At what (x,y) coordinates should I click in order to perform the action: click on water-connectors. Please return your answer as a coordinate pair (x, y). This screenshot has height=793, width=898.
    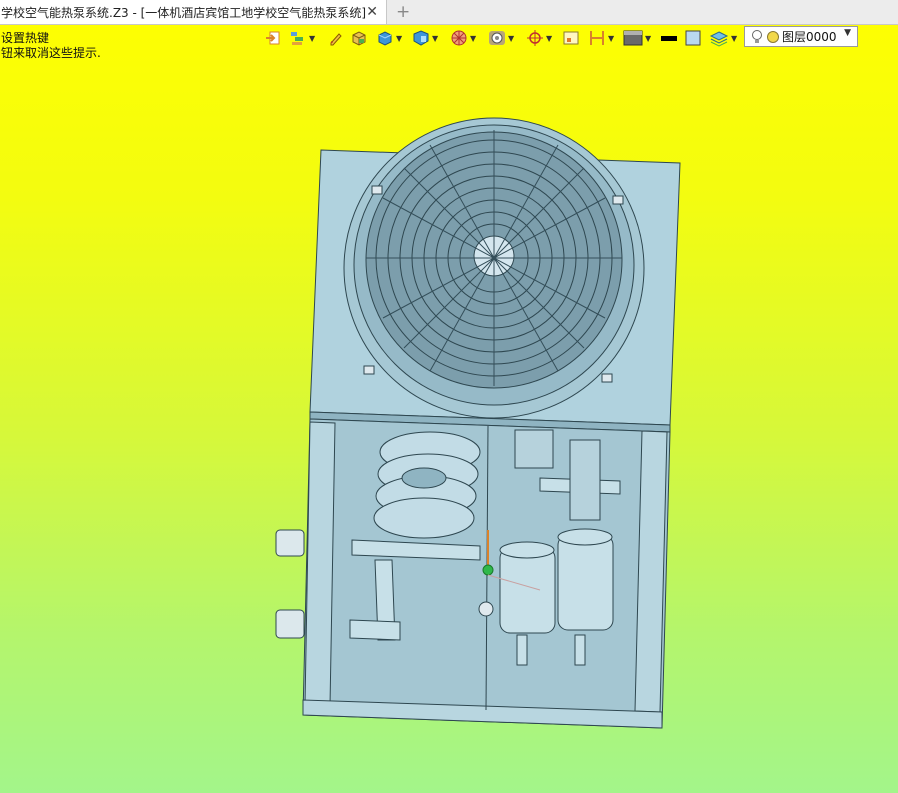
    Looking at the image, I should click on (290, 584).